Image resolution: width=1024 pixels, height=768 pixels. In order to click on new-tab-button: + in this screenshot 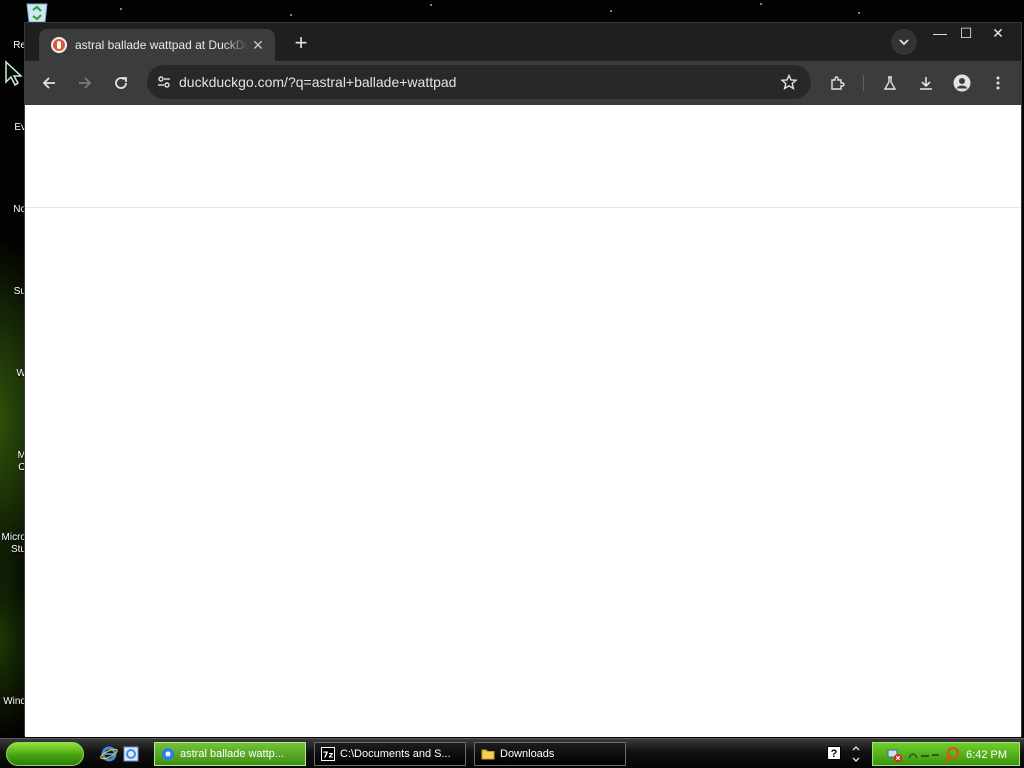, I will do `click(301, 44)`.